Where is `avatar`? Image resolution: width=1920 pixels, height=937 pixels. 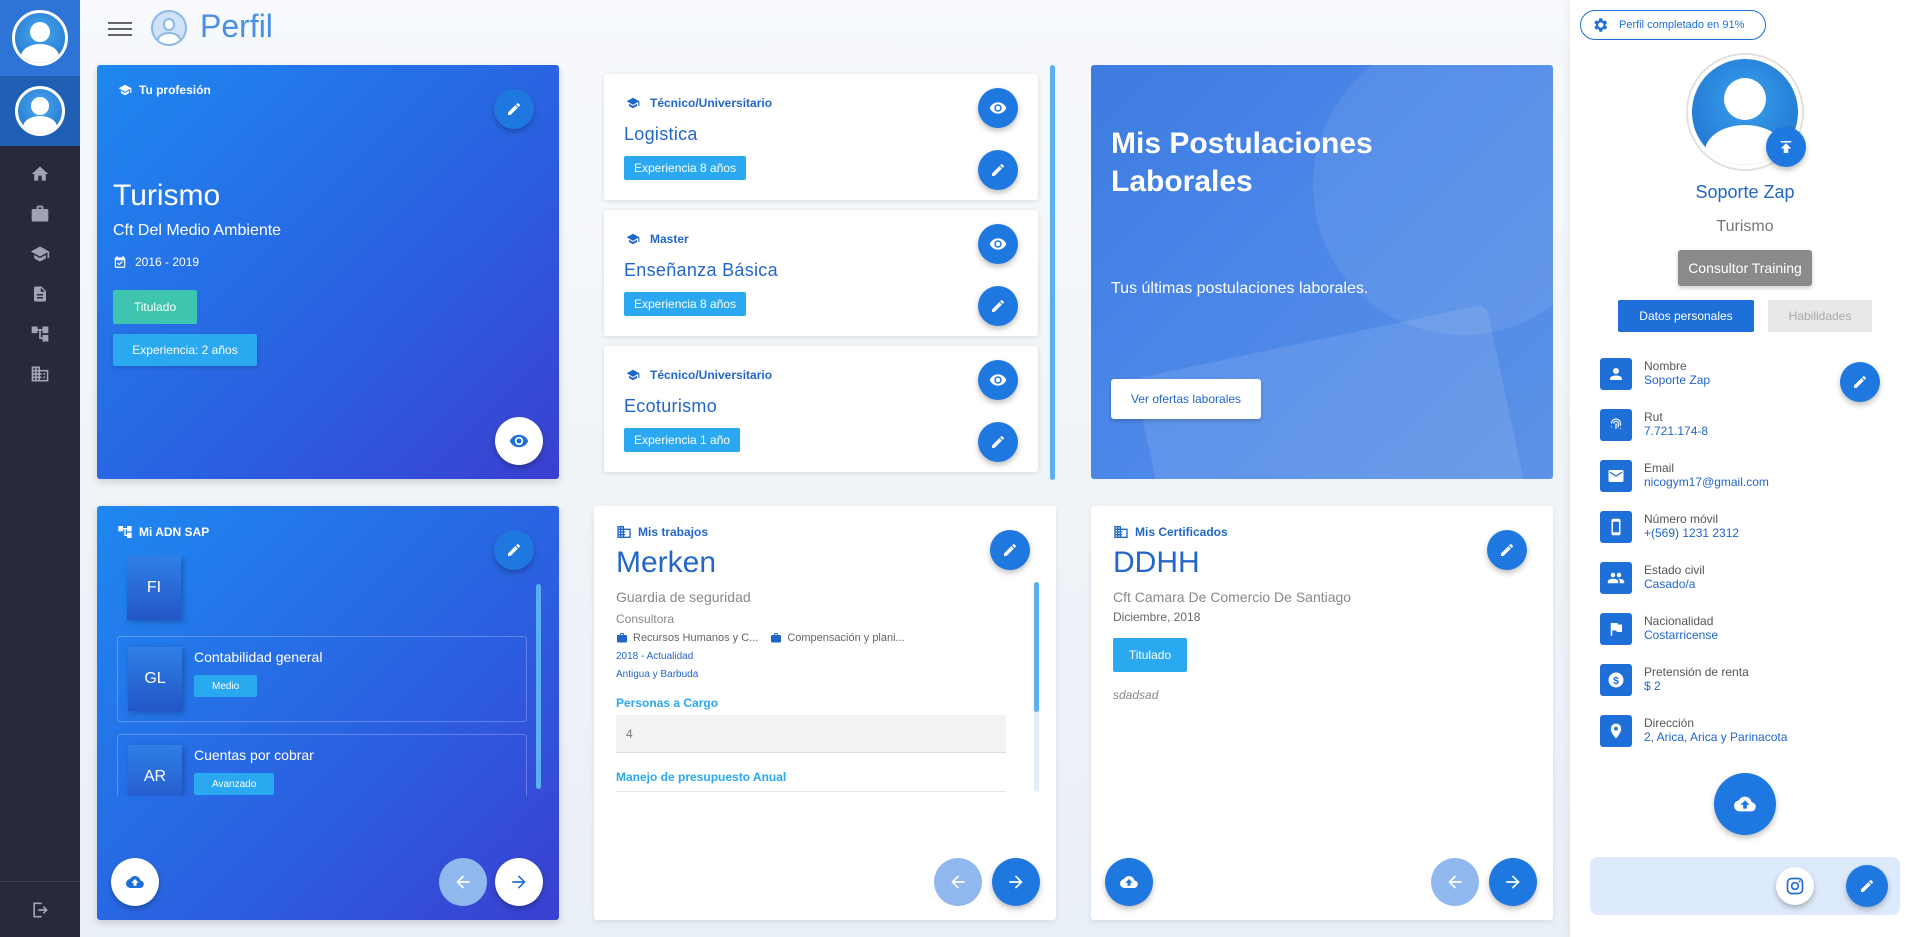 avatar is located at coordinates (40, 111).